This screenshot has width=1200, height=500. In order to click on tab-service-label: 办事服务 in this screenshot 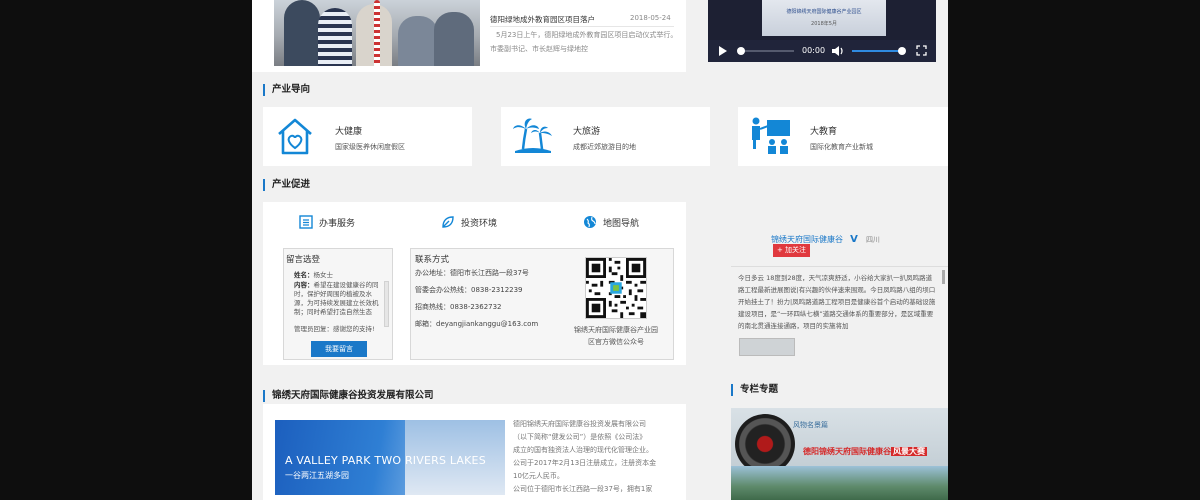, I will do `click(337, 223)`.